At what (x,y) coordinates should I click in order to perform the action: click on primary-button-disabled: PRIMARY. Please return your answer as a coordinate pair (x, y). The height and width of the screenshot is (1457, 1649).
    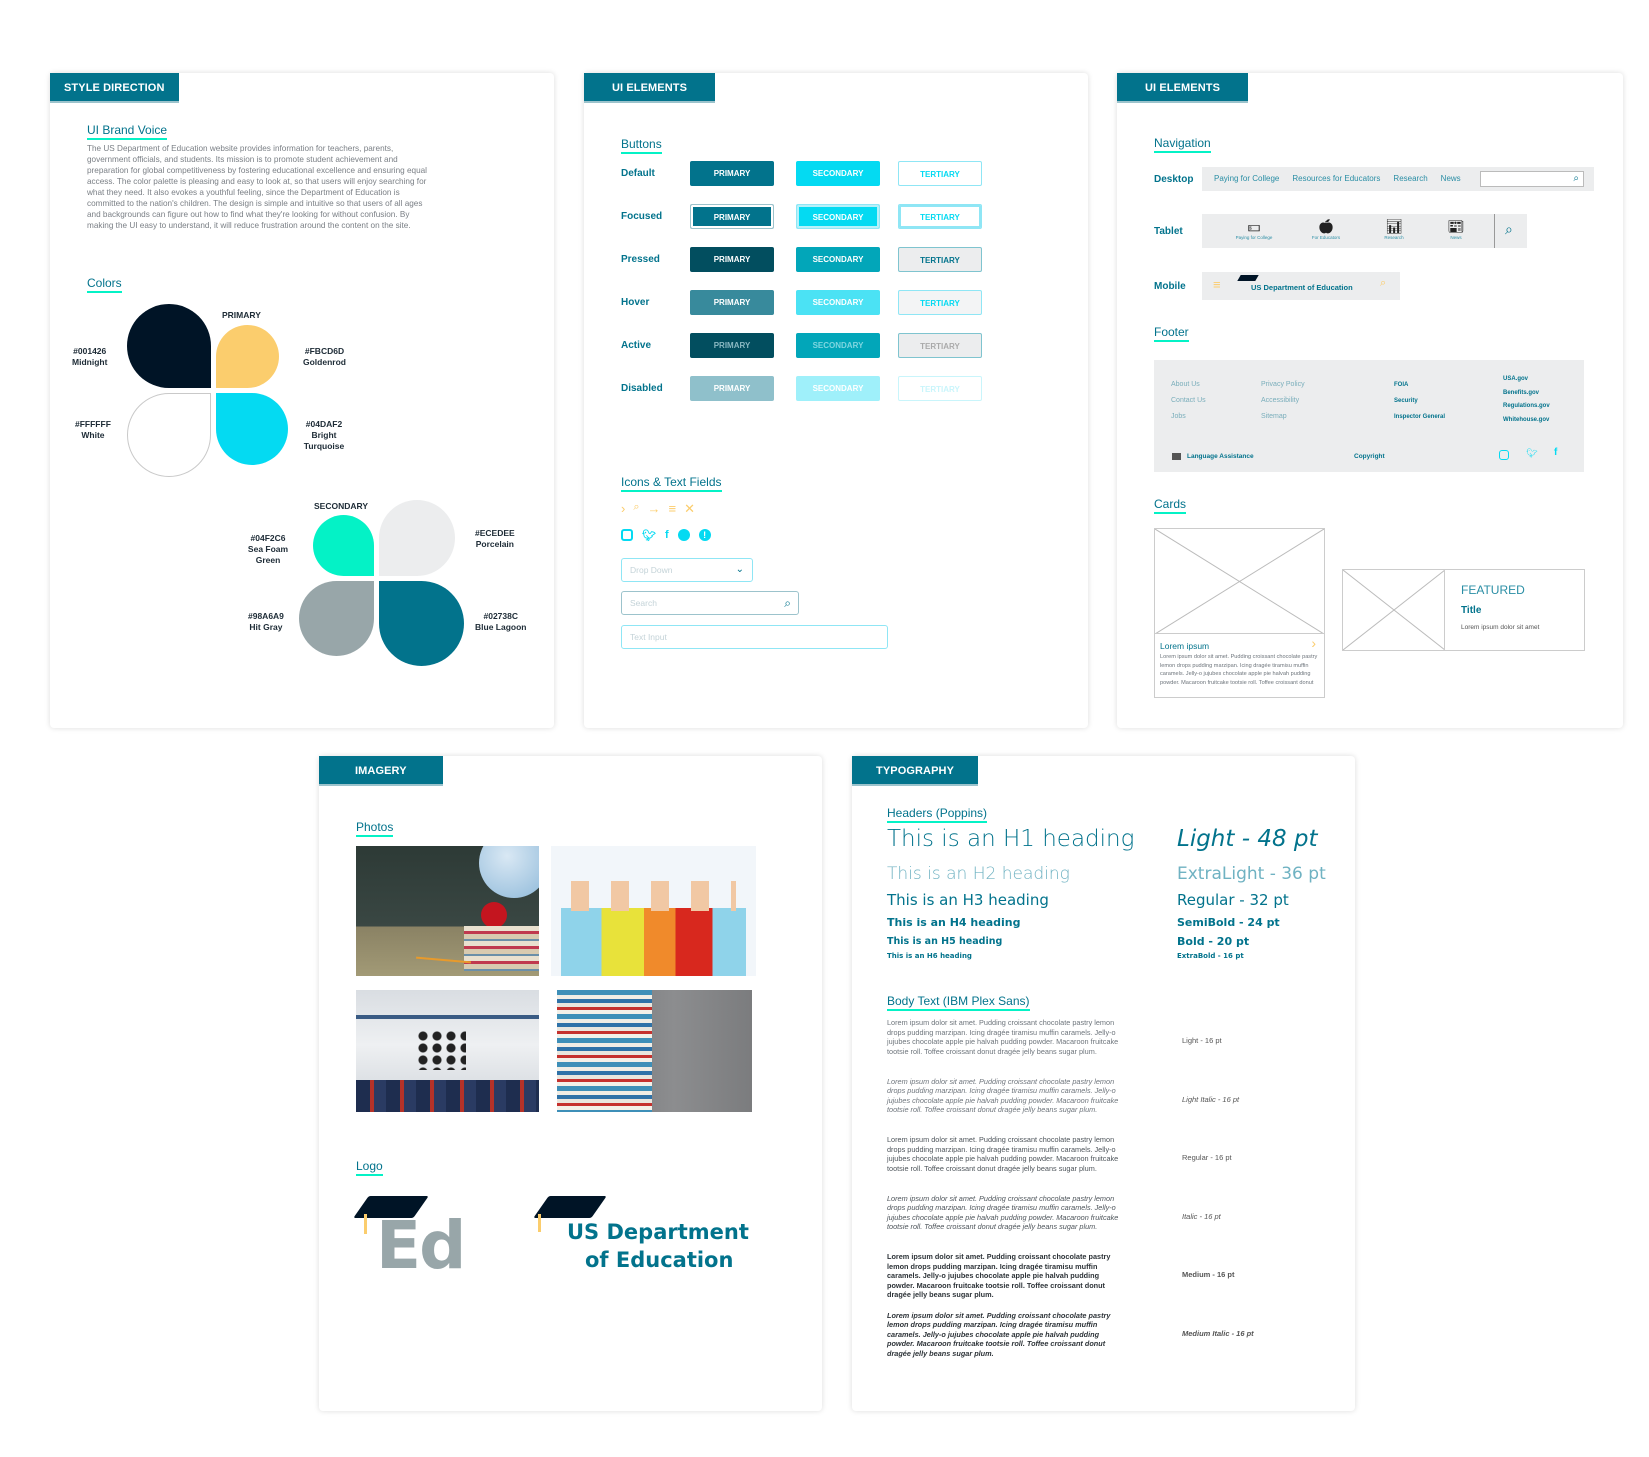
    Looking at the image, I should click on (732, 388).